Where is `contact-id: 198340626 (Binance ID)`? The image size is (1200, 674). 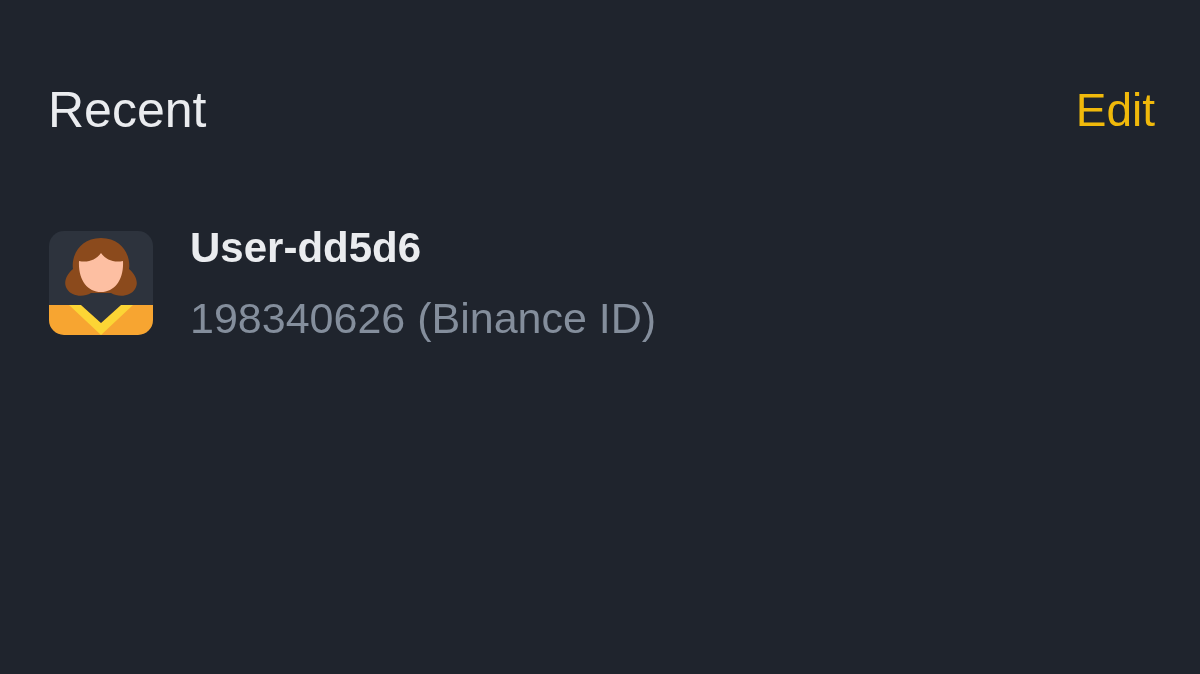 contact-id: 198340626 (Binance ID) is located at coordinates (423, 318).